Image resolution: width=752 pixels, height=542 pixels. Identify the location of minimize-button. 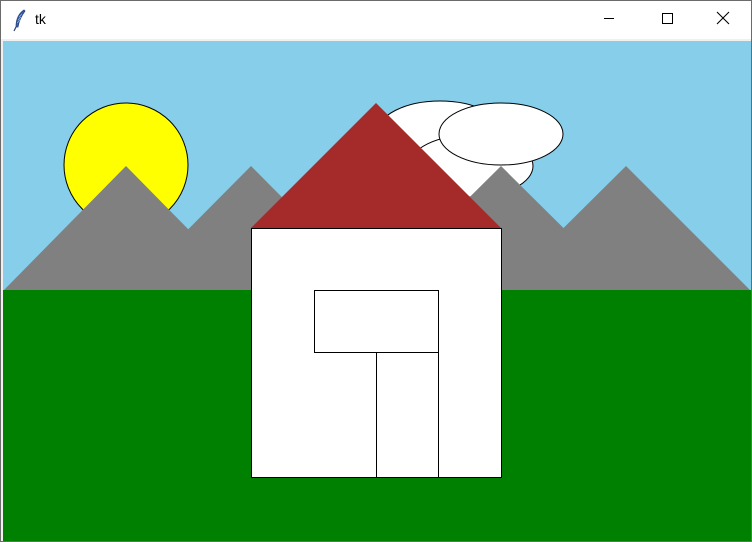
(609, 20).